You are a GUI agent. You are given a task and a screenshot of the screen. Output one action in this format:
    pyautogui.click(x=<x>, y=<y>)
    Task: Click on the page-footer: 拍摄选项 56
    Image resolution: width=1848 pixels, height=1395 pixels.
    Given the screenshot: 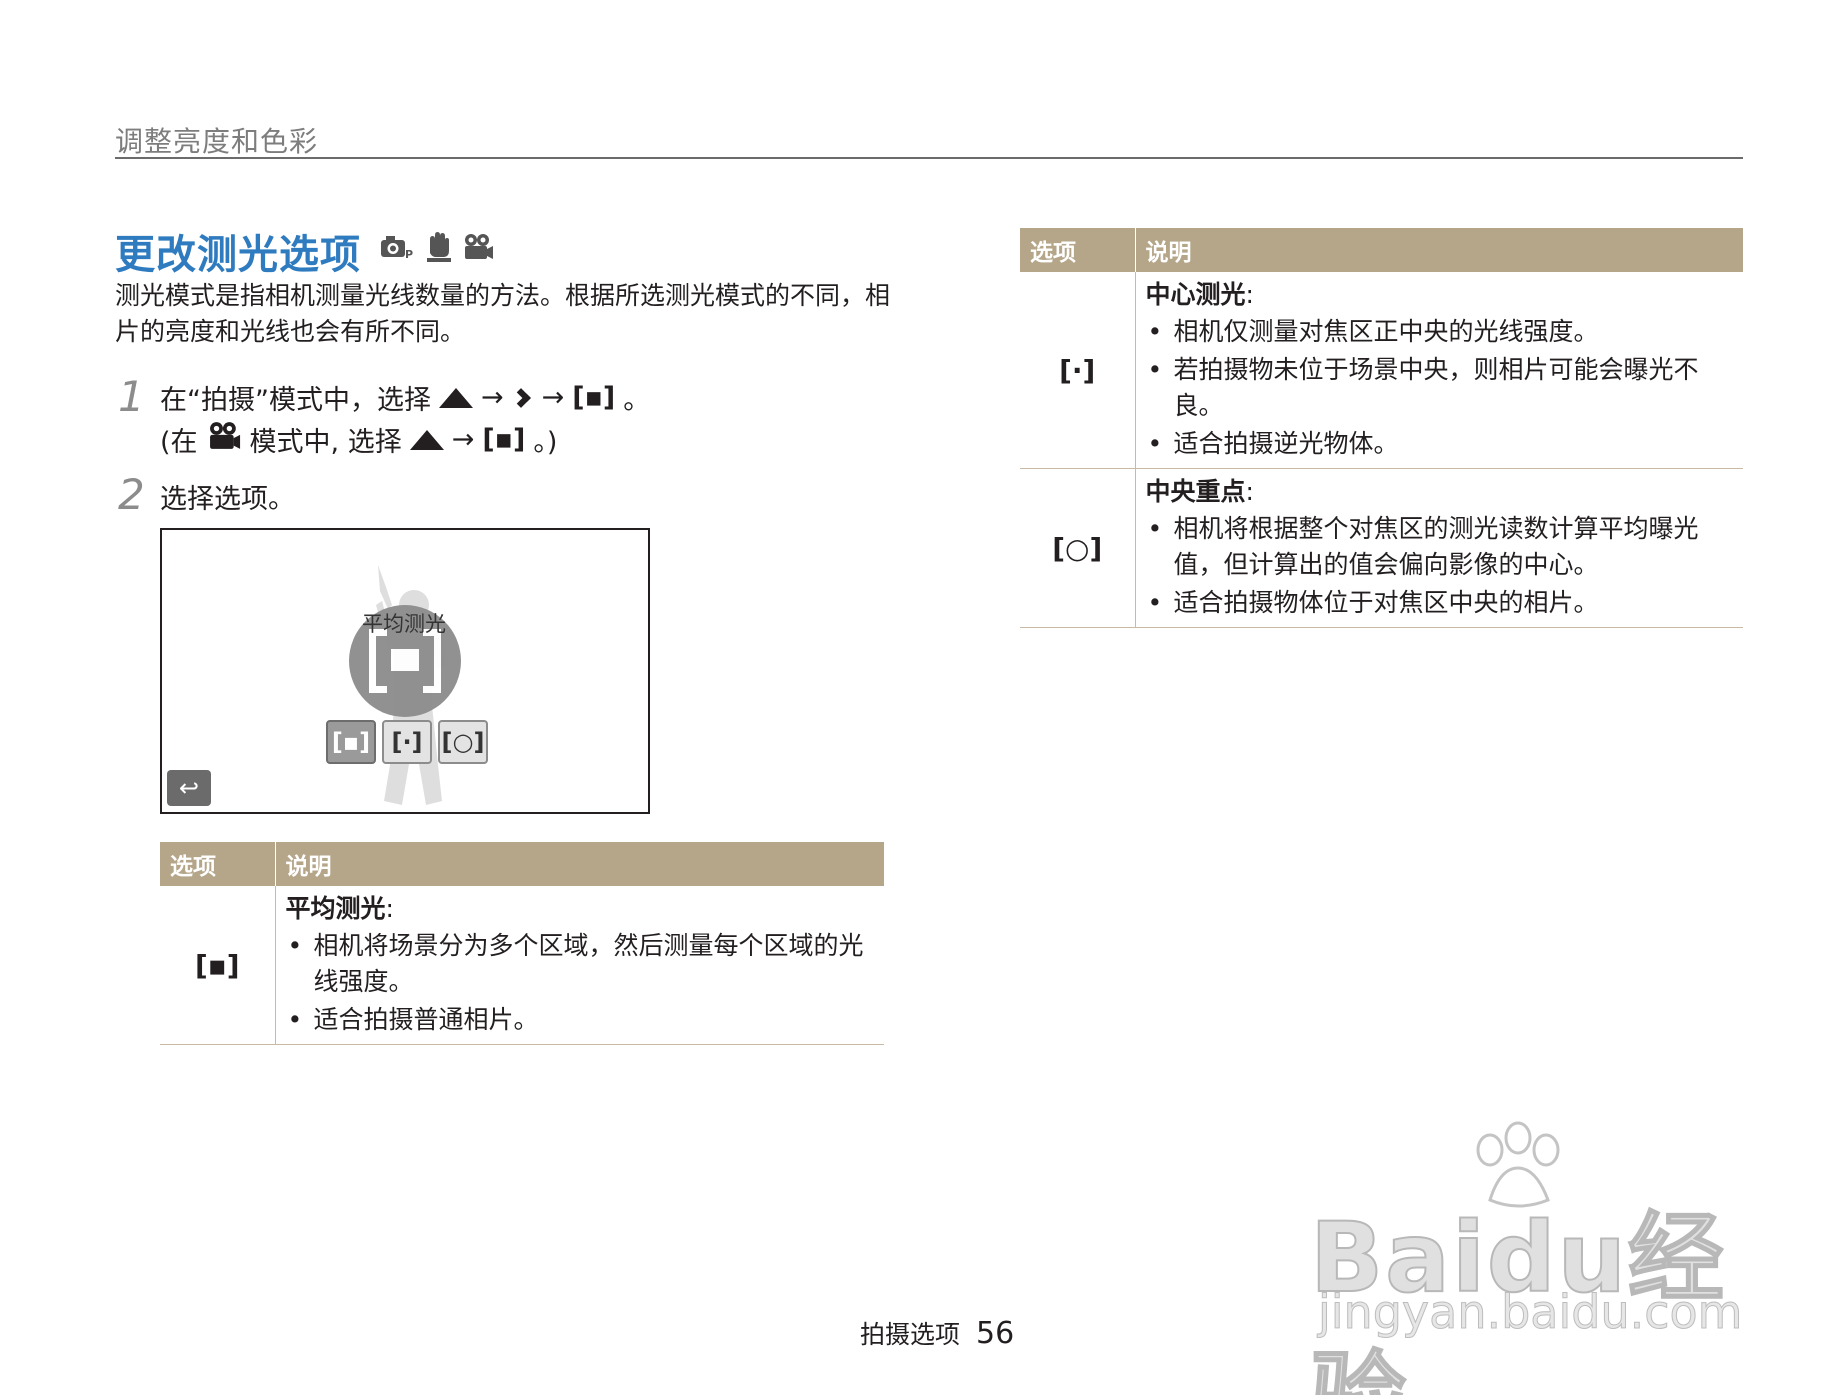 What is the action you would take?
    pyautogui.click(x=937, y=1333)
    